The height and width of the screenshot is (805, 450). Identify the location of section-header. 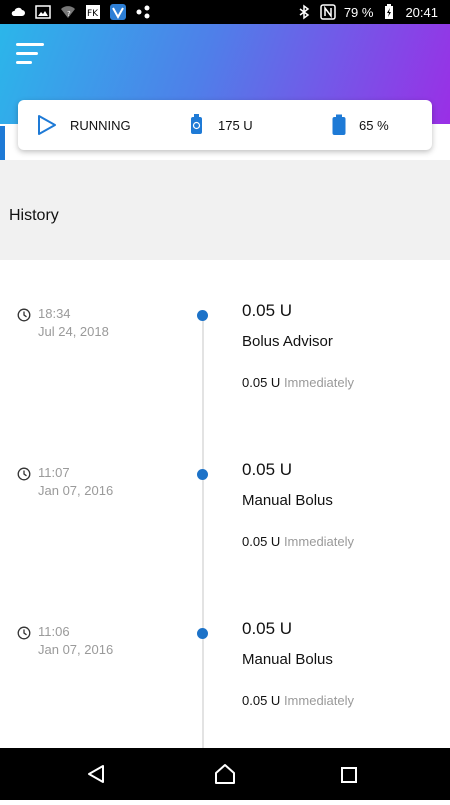
(225, 210).